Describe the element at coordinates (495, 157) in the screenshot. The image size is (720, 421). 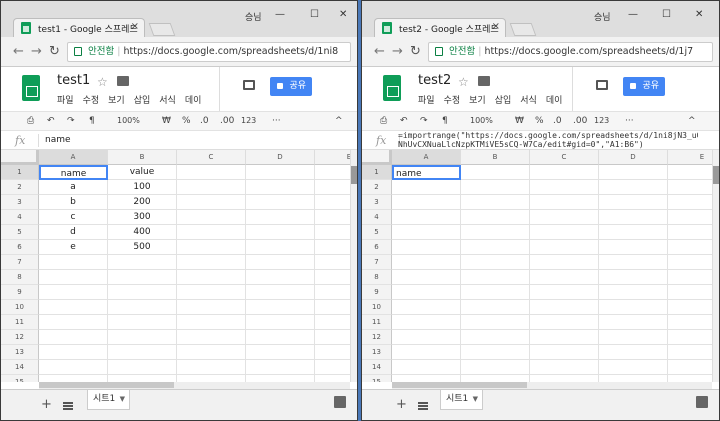
I see `column-header: B` at that location.